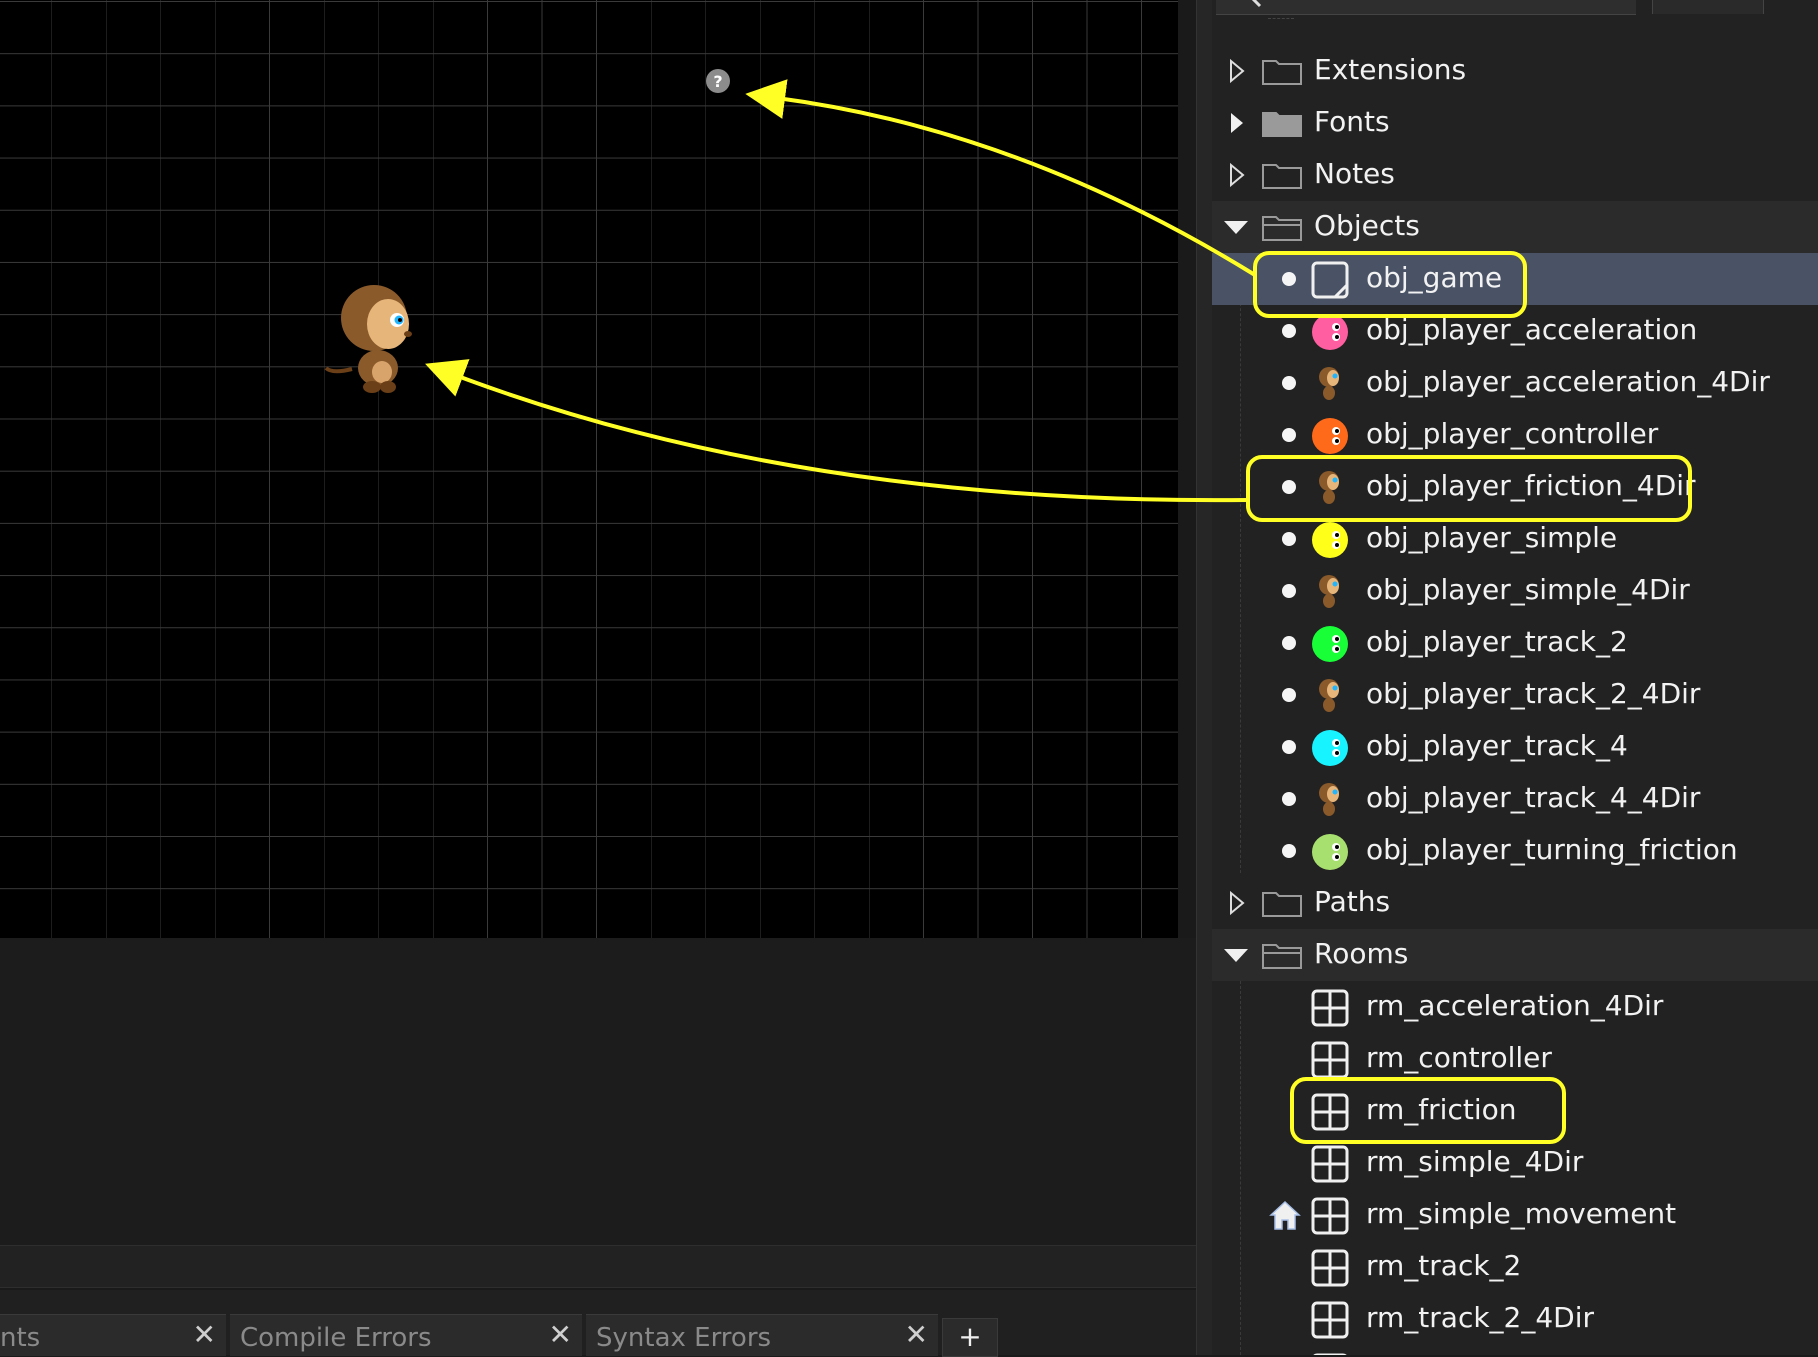  I want to click on yellow-player-icon, so click(1330, 540).